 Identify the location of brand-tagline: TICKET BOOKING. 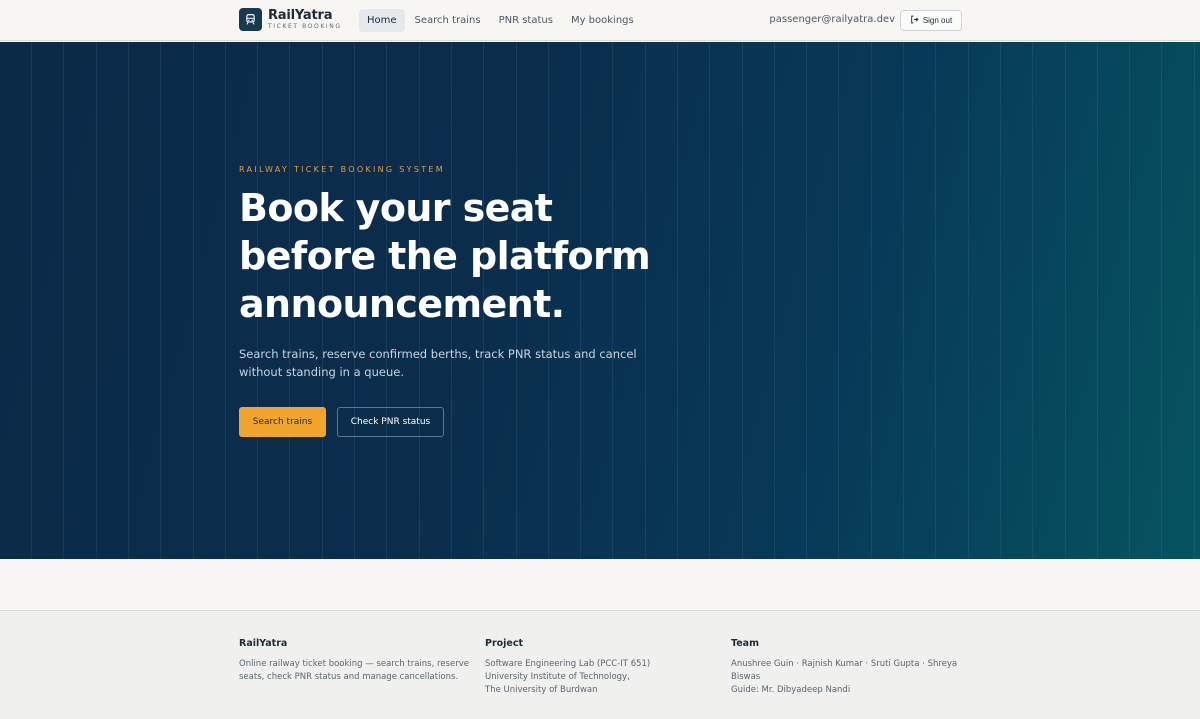
(305, 26).